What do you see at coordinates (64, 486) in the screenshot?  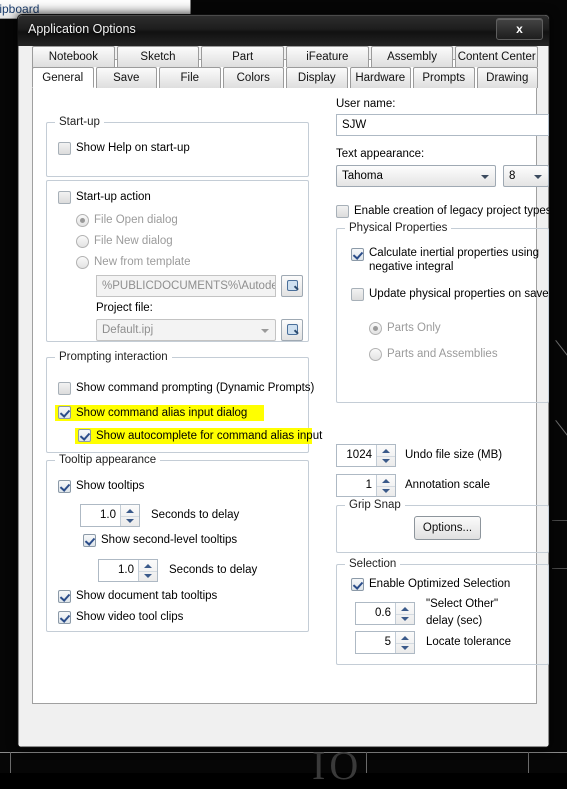 I see `show-tooltips-checkbox` at bounding box center [64, 486].